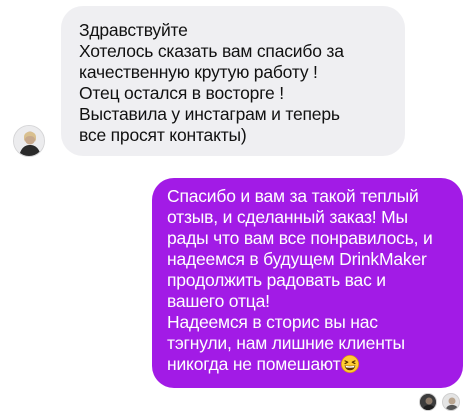  I want to click on message-line: Выставила у инстаграм и теперь, so click(209, 114).